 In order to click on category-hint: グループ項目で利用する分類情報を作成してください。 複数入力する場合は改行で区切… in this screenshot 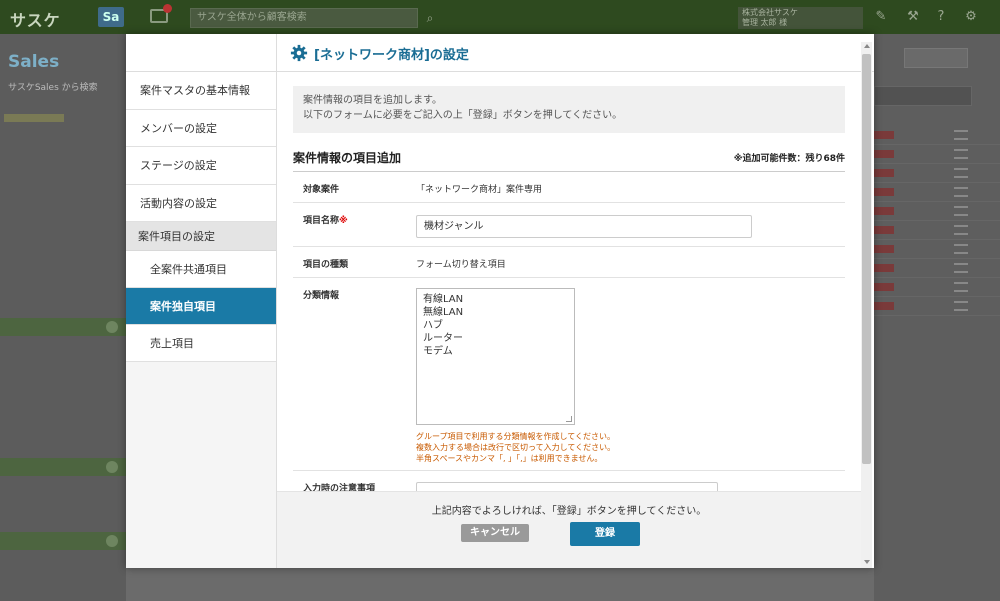, I will do `click(516, 447)`.